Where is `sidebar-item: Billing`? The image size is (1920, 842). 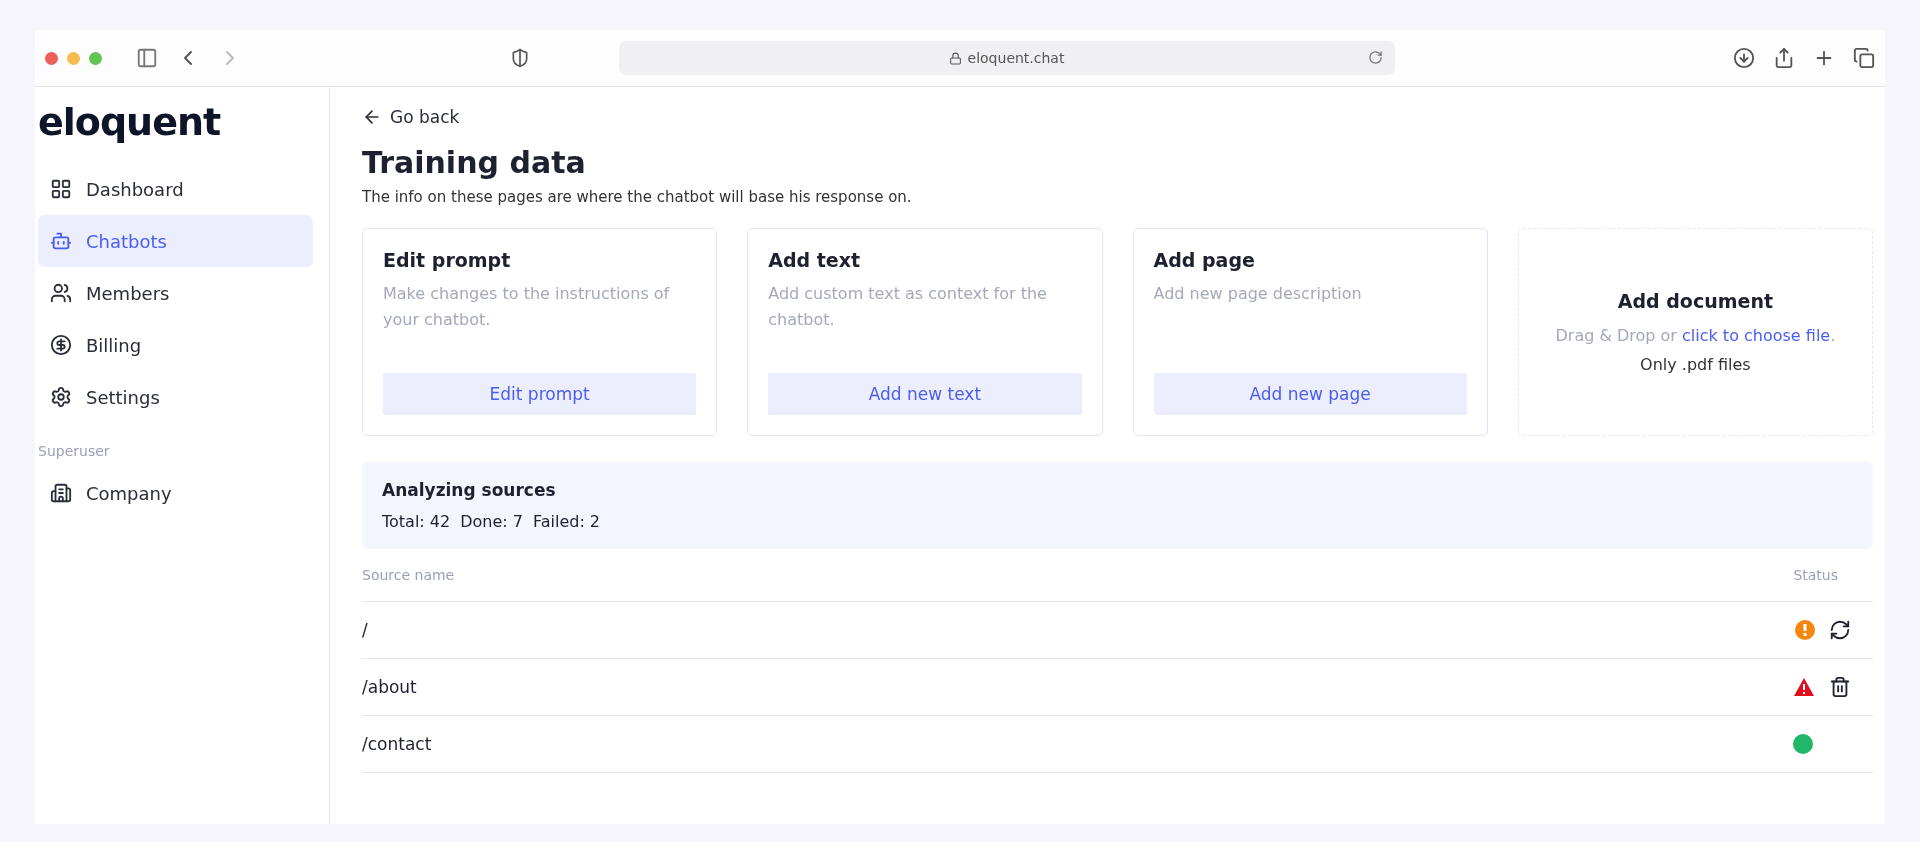
sidebar-item: Billing is located at coordinates (175, 345).